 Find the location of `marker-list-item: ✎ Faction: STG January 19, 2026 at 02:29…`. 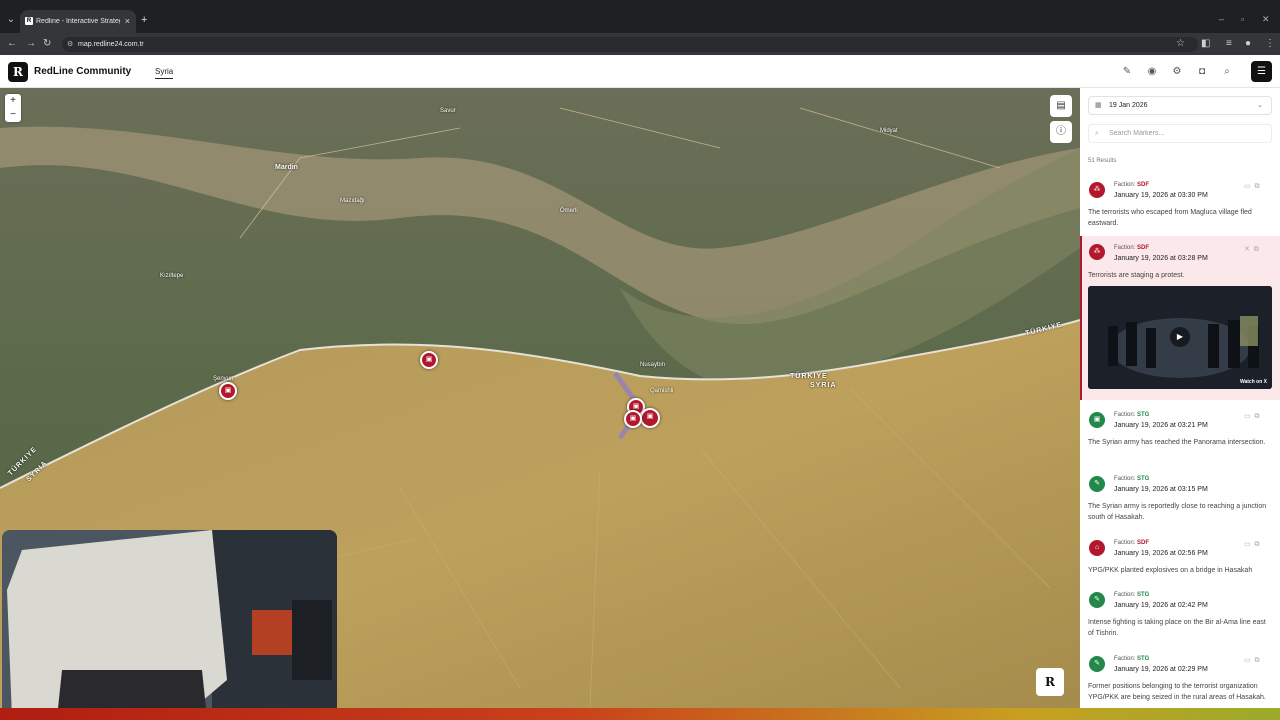

marker-list-item: ✎ Faction: STG January 19, 2026 at 02:29… is located at coordinates (1180, 679).